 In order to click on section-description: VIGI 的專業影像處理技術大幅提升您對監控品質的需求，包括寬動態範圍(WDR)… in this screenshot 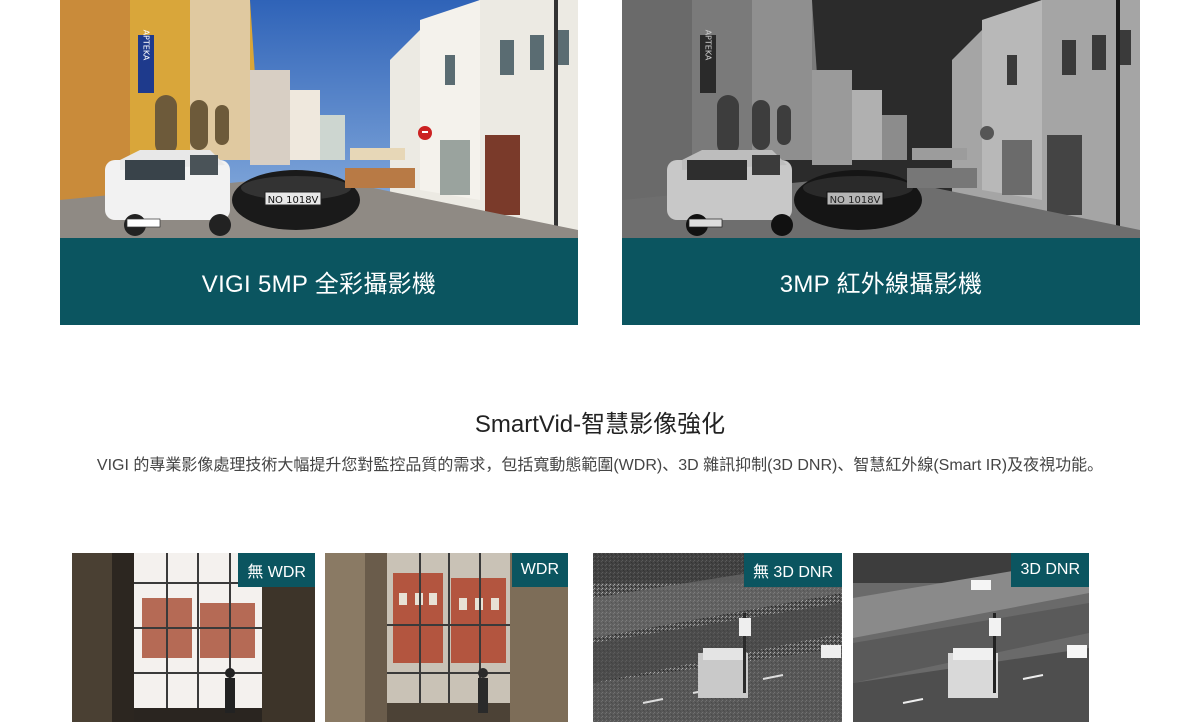, I will do `click(600, 465)`.